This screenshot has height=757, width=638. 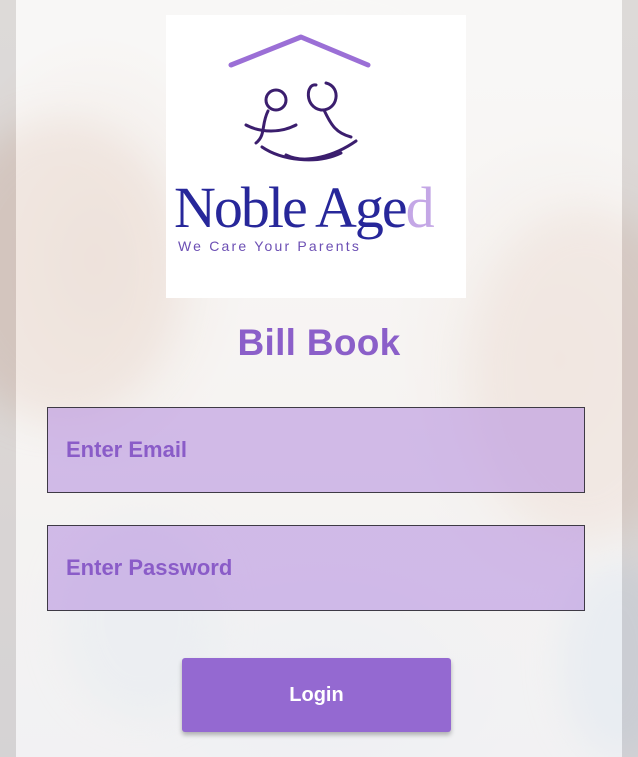 I want to click on brand-wordmark: Noble Aged, so click(x=304, y=207).